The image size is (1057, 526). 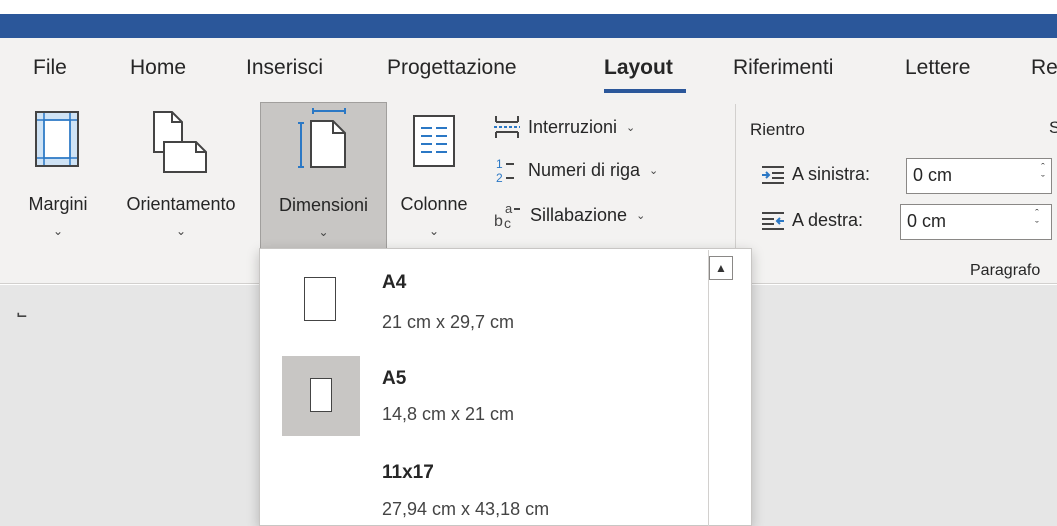 What do you see at coordinates (408, 472) in the screenshot?
I see `size-option-name: 11x17` at bounding box center [408, 472].